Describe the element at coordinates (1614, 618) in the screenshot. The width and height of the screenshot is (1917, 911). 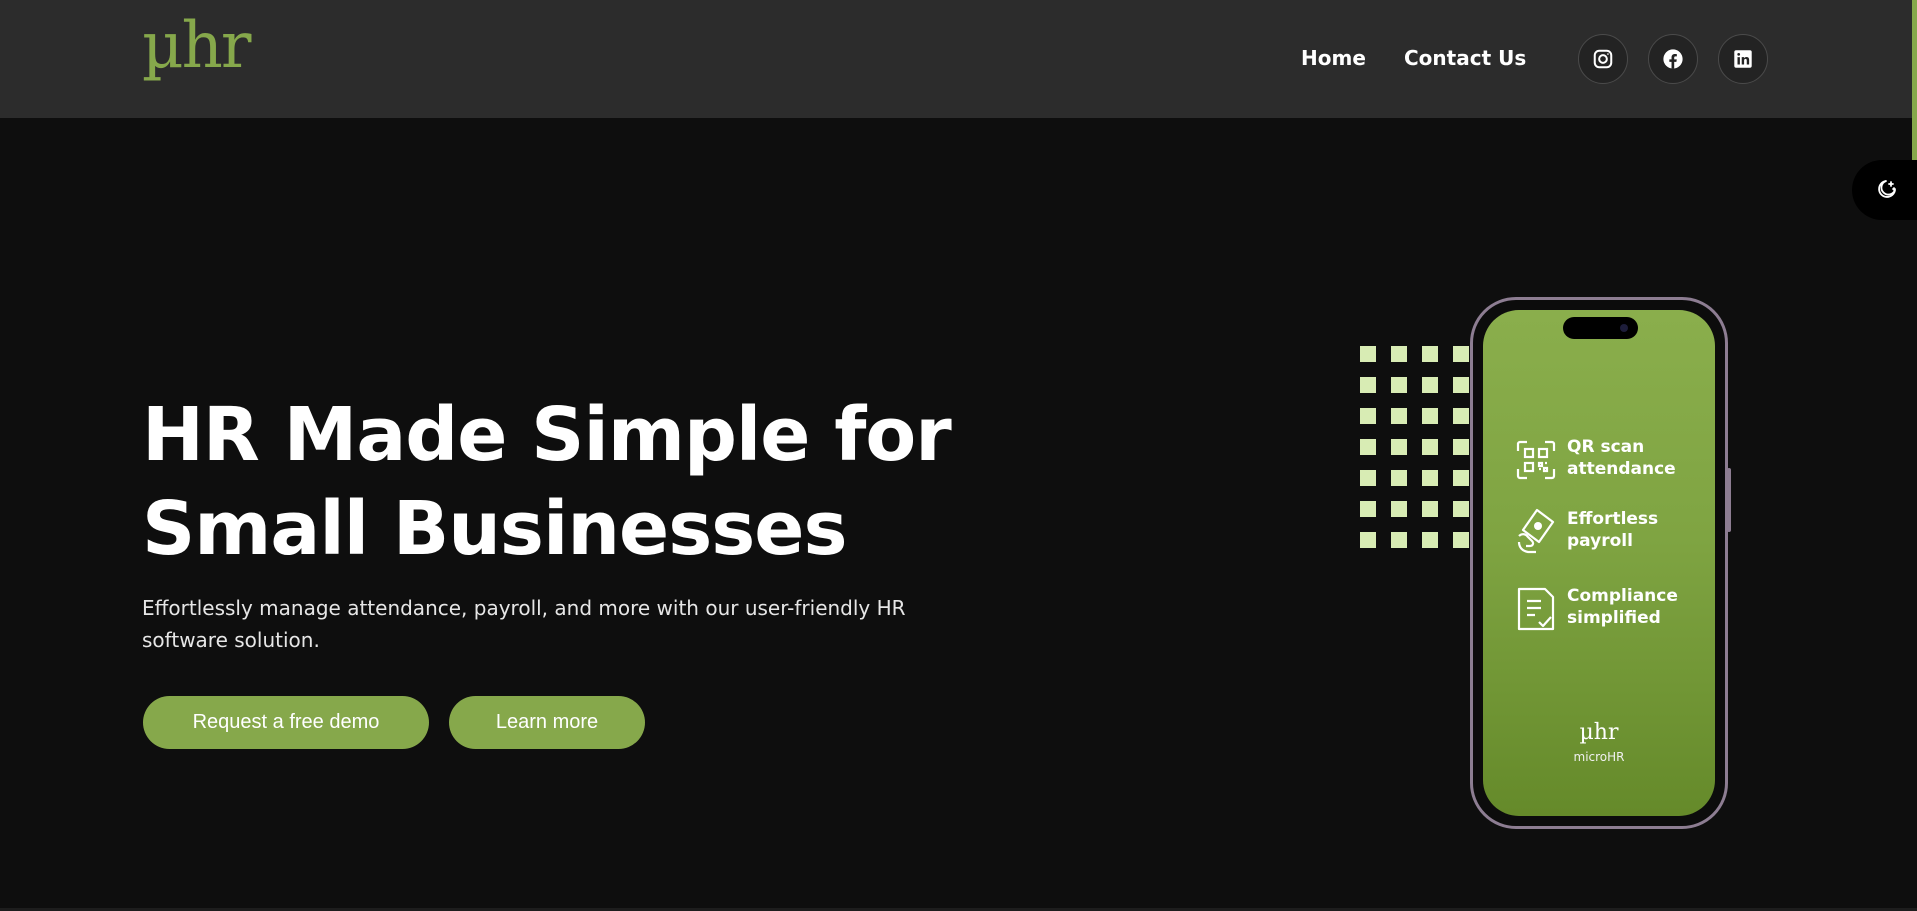
I see `feature-line2: simplified` at that location.